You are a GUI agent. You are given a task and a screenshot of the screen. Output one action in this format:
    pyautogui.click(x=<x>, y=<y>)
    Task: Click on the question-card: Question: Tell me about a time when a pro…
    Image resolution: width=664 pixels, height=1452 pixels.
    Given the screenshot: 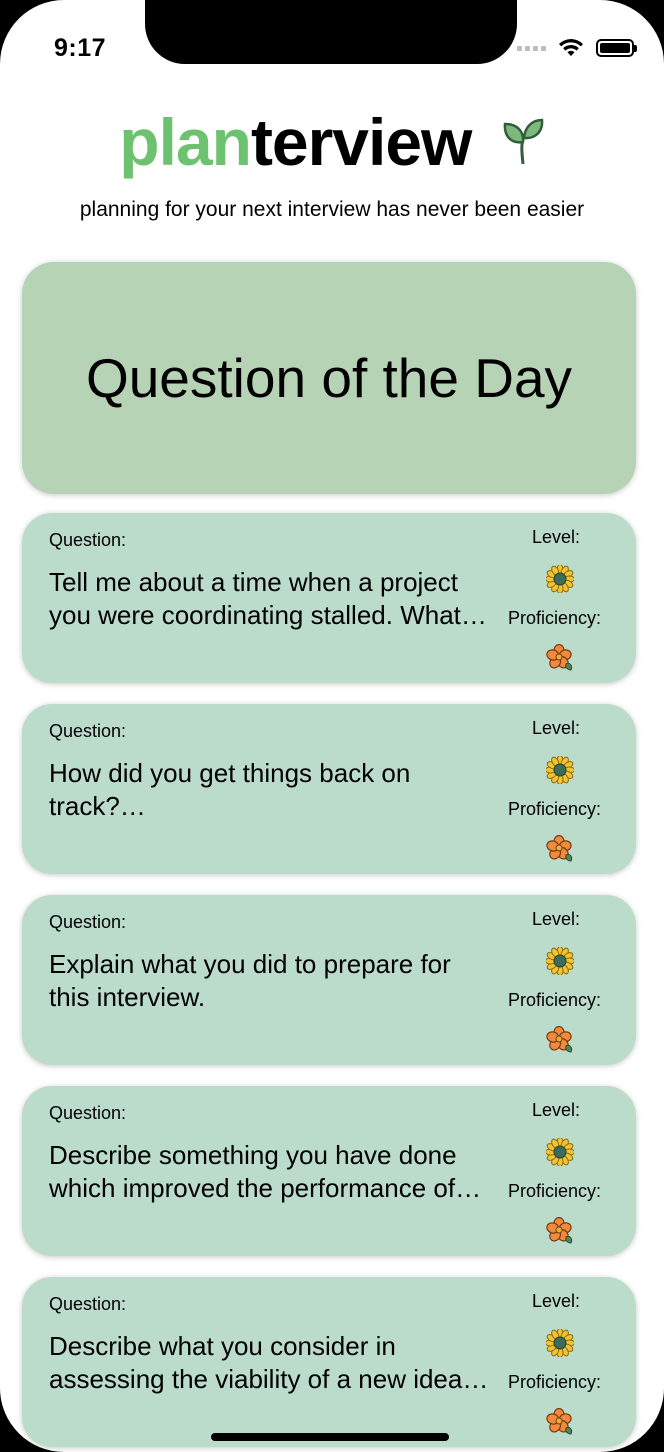 What is the action you would take?
    pyautogui.click(x=329, y=598)
    